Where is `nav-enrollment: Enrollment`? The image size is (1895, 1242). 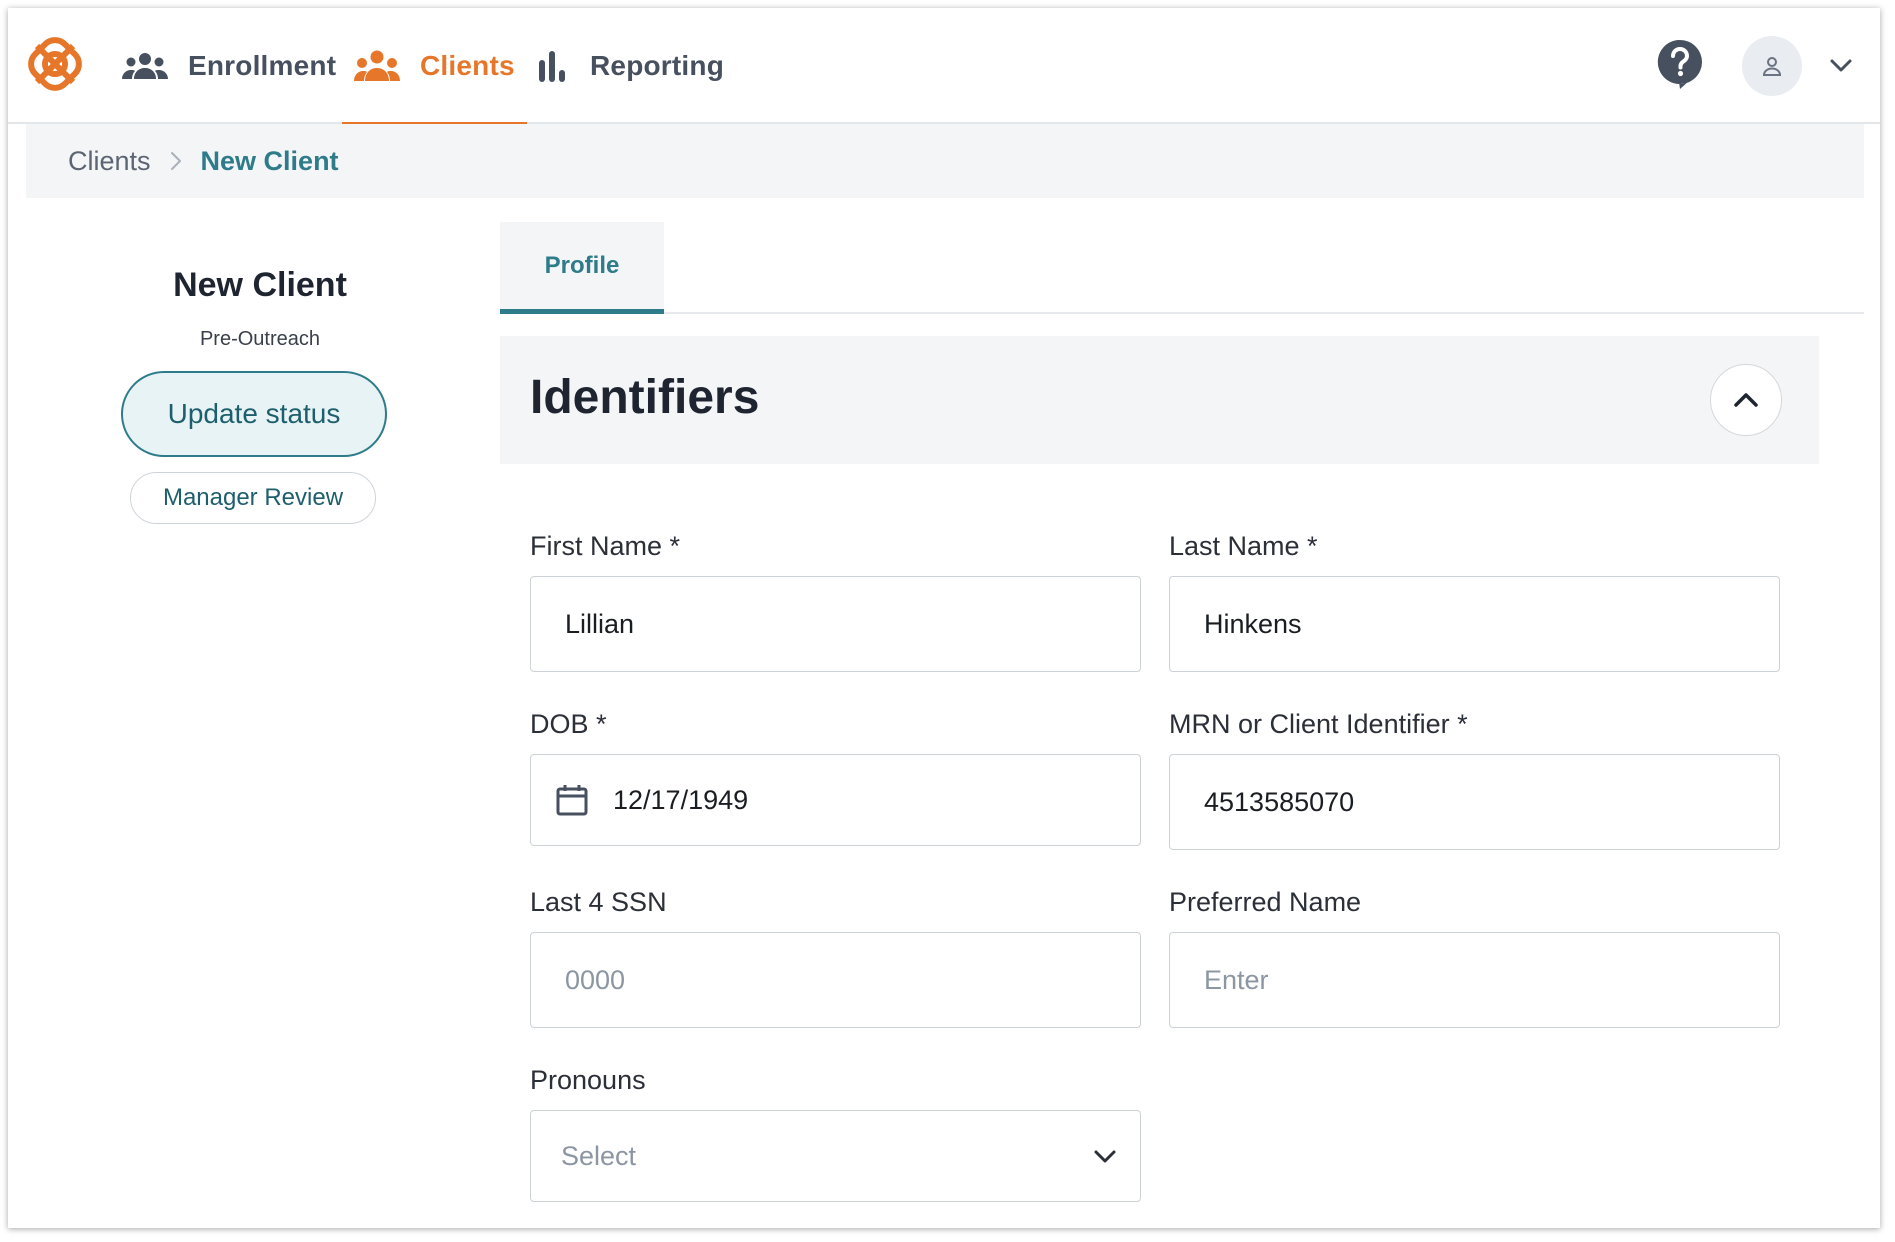
nav-enrollment: Enrollment is located at coordinates (229, 66).